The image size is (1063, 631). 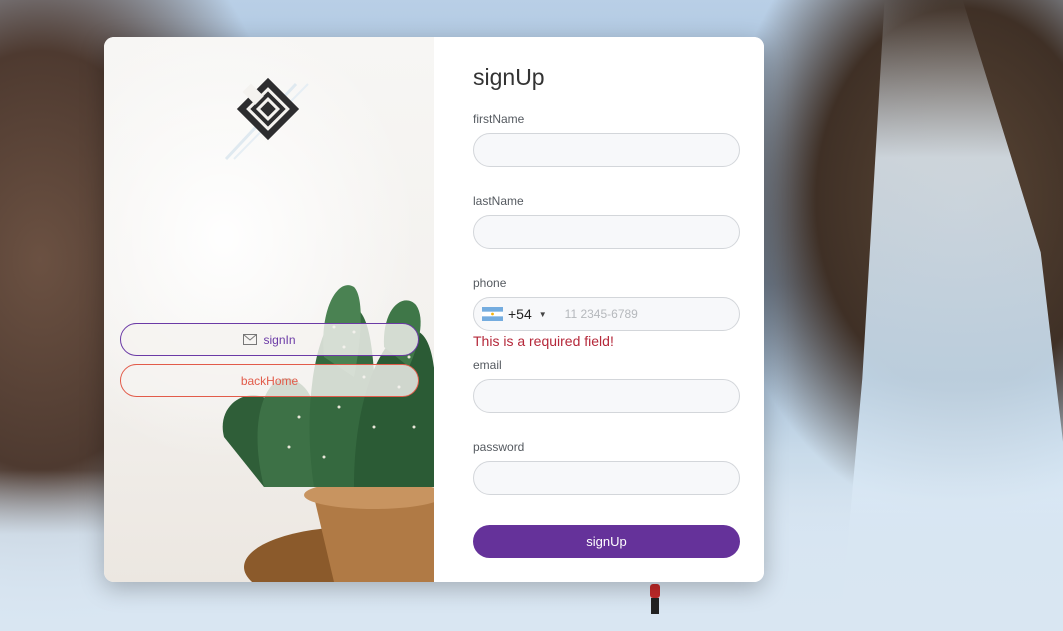 What do you see at coordinates (250, 339) in the screenshot?
I see `mail-icon` at bounding box center [250, 339].